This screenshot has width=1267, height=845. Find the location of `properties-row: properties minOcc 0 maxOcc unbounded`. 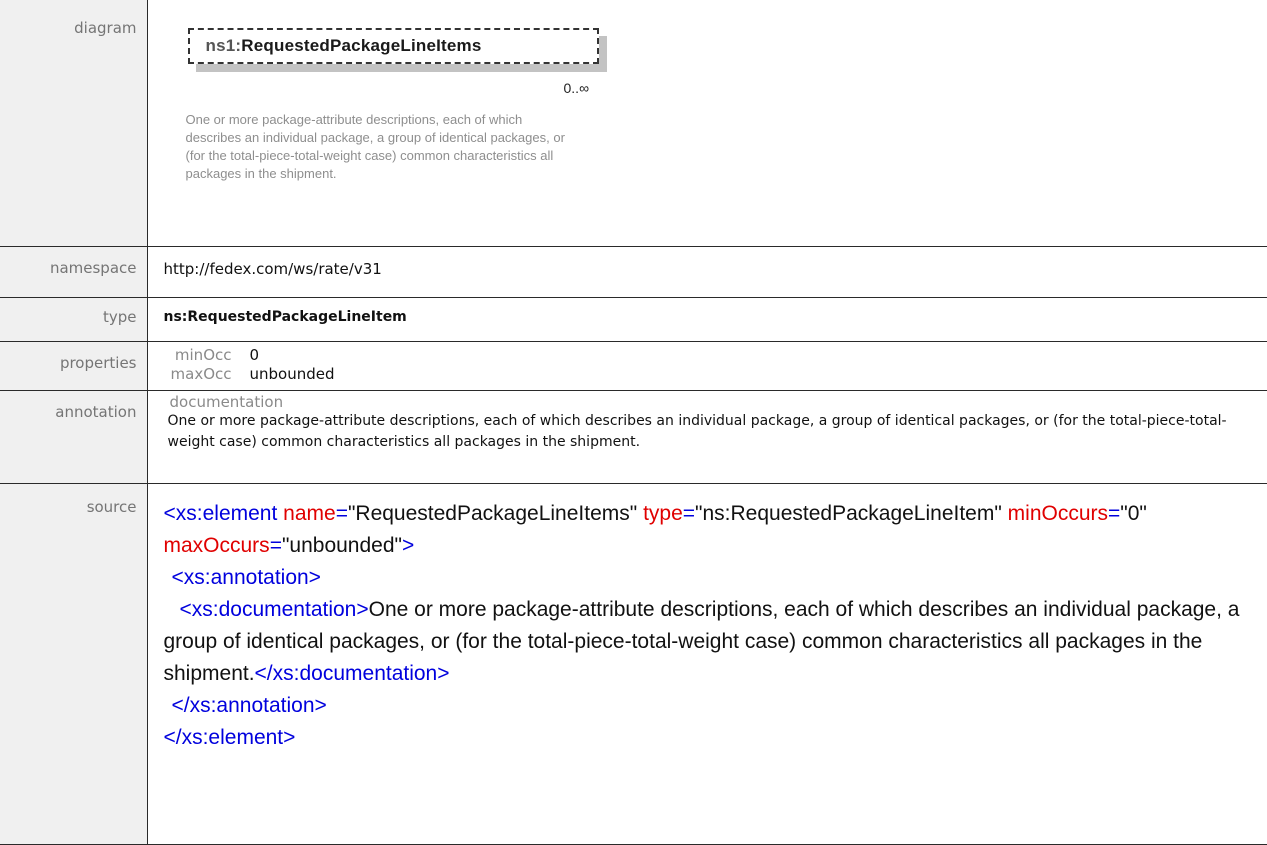

properties-row: properties minOcc 0 maxOcc unbounded is located at coordinates (633, 366).